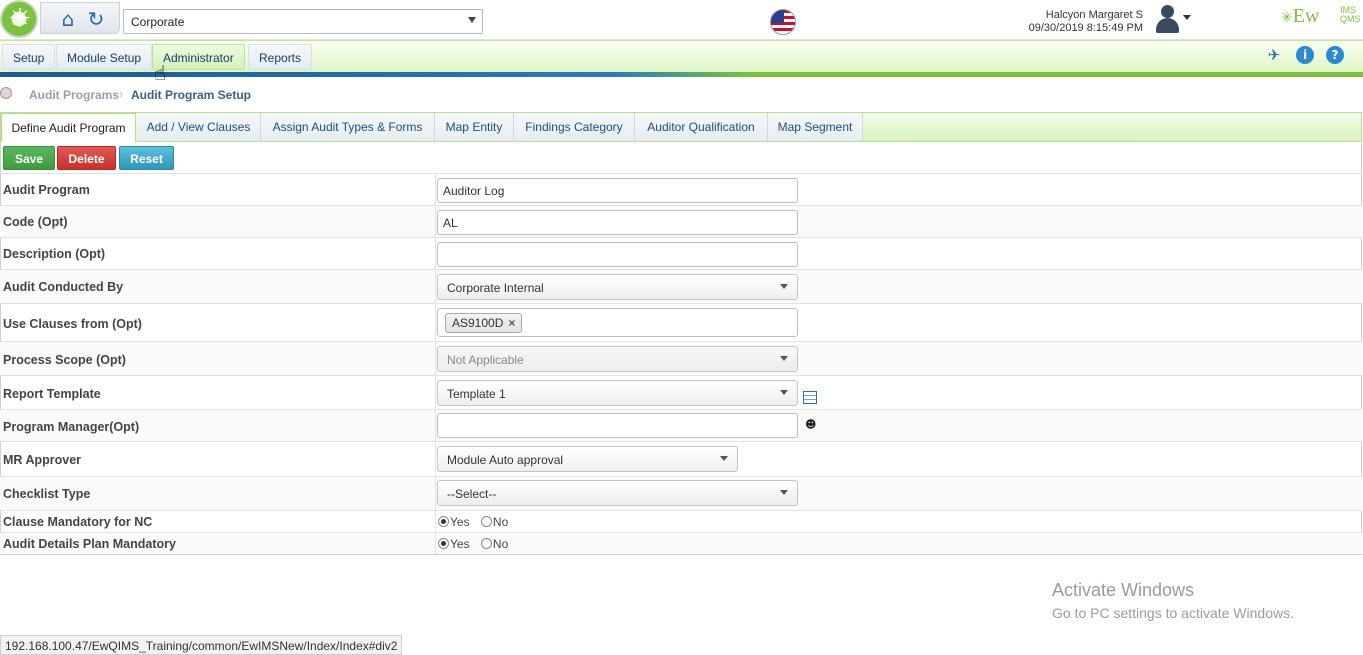 This screenshot has width=1363, height=655. What do you see at coordinates (1321, 16) in the screenshot?
I see `brand-logo: ✳Ew IMS QMS` at bounding box center [1321, 16].